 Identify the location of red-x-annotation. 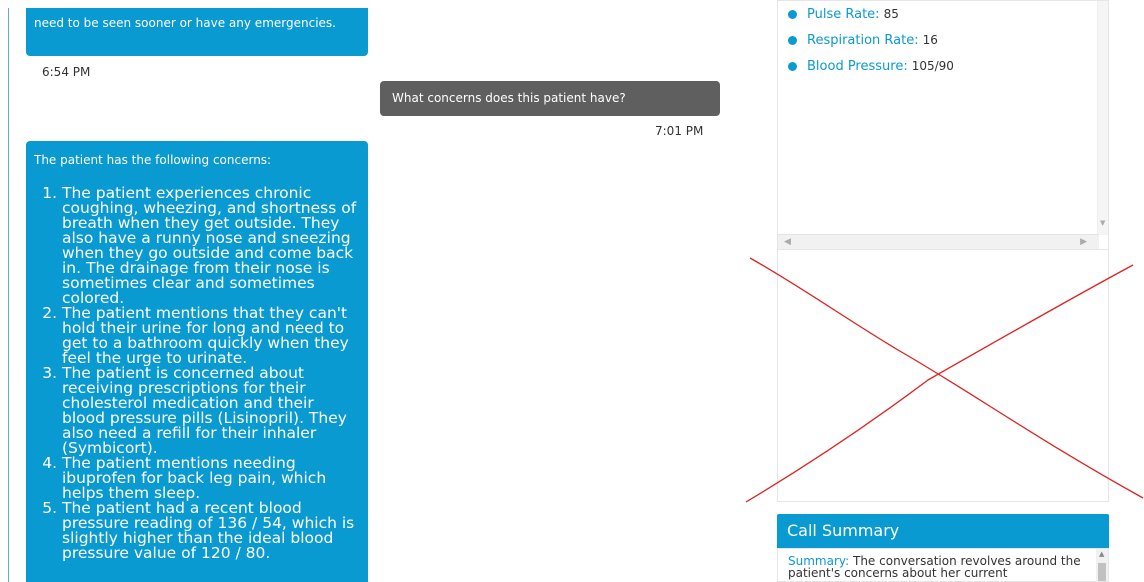
(944, 380).